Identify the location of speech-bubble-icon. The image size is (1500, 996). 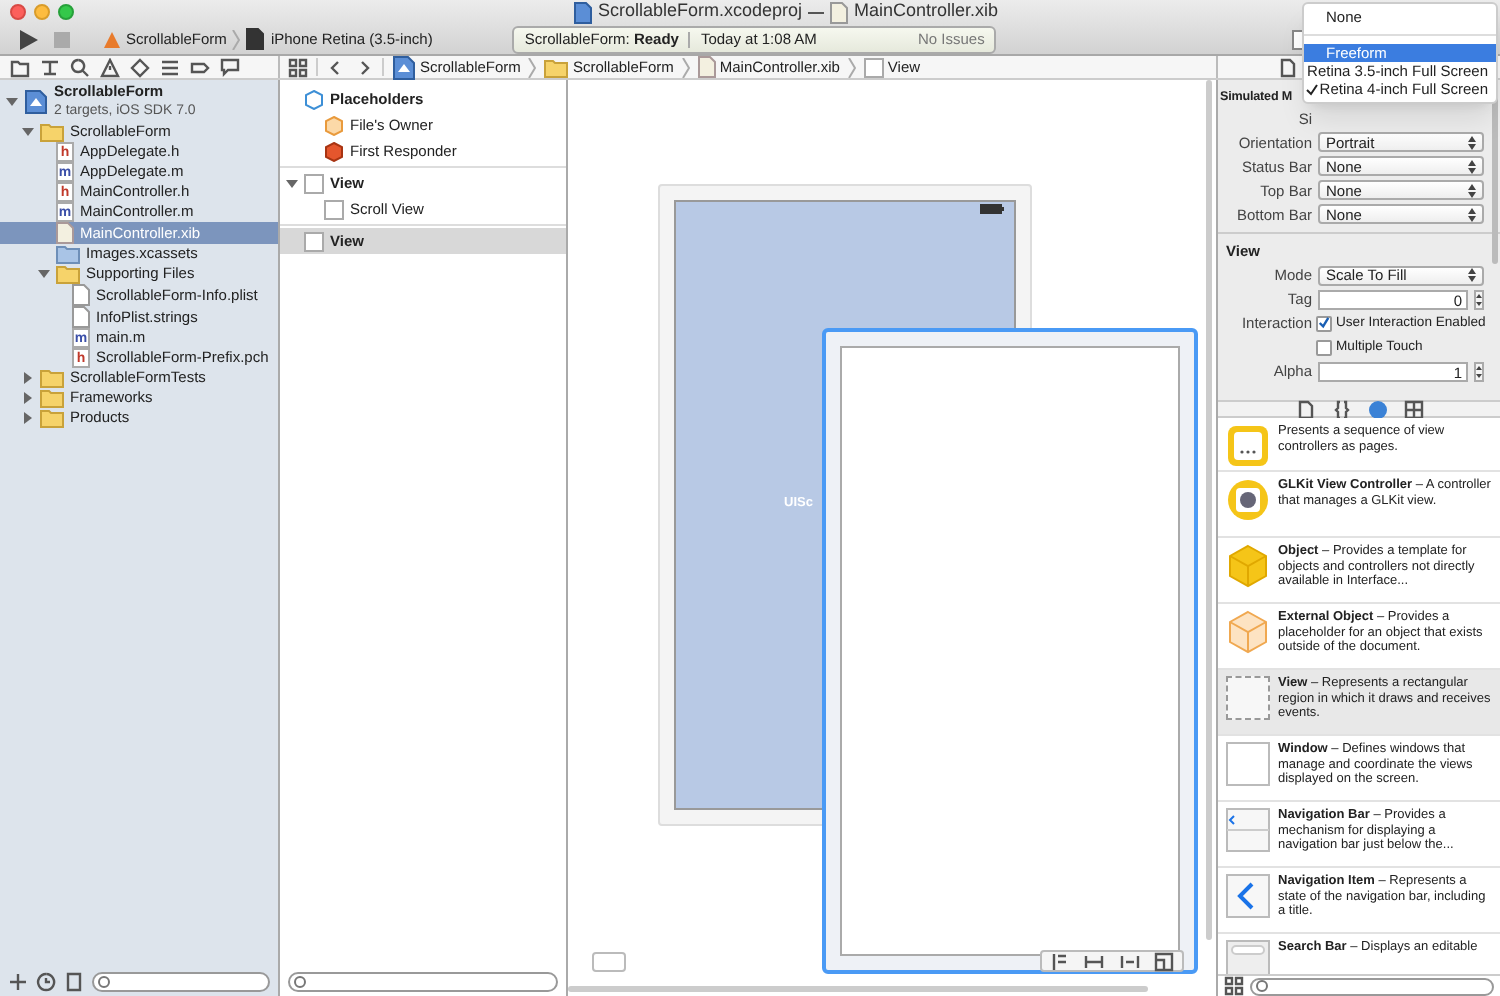
(230, 67).